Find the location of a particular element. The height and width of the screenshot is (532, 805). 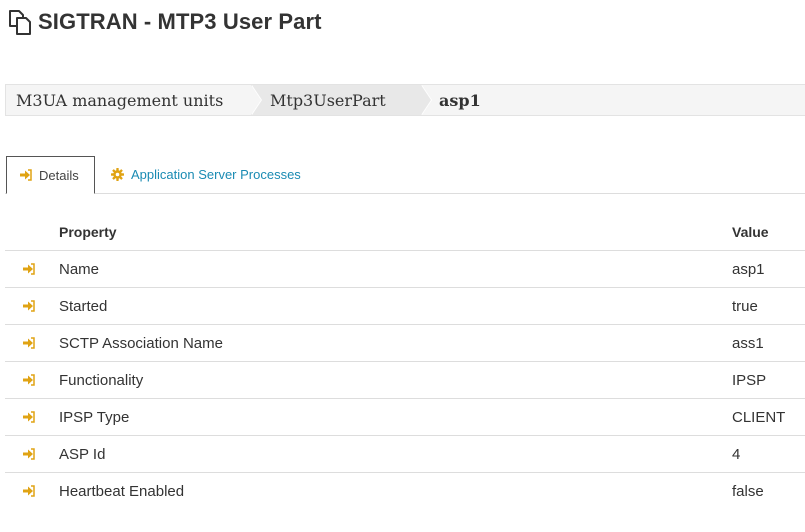

property-name: Name is located at coordinates (395, 269).